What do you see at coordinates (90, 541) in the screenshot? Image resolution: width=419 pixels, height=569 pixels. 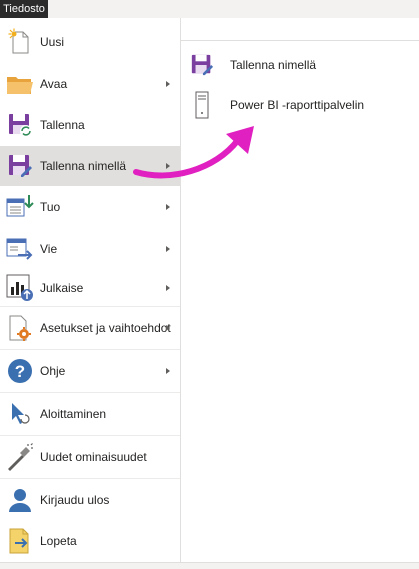 I see `menu-item-exit: Lopeta` at bounding box center [90, 541].